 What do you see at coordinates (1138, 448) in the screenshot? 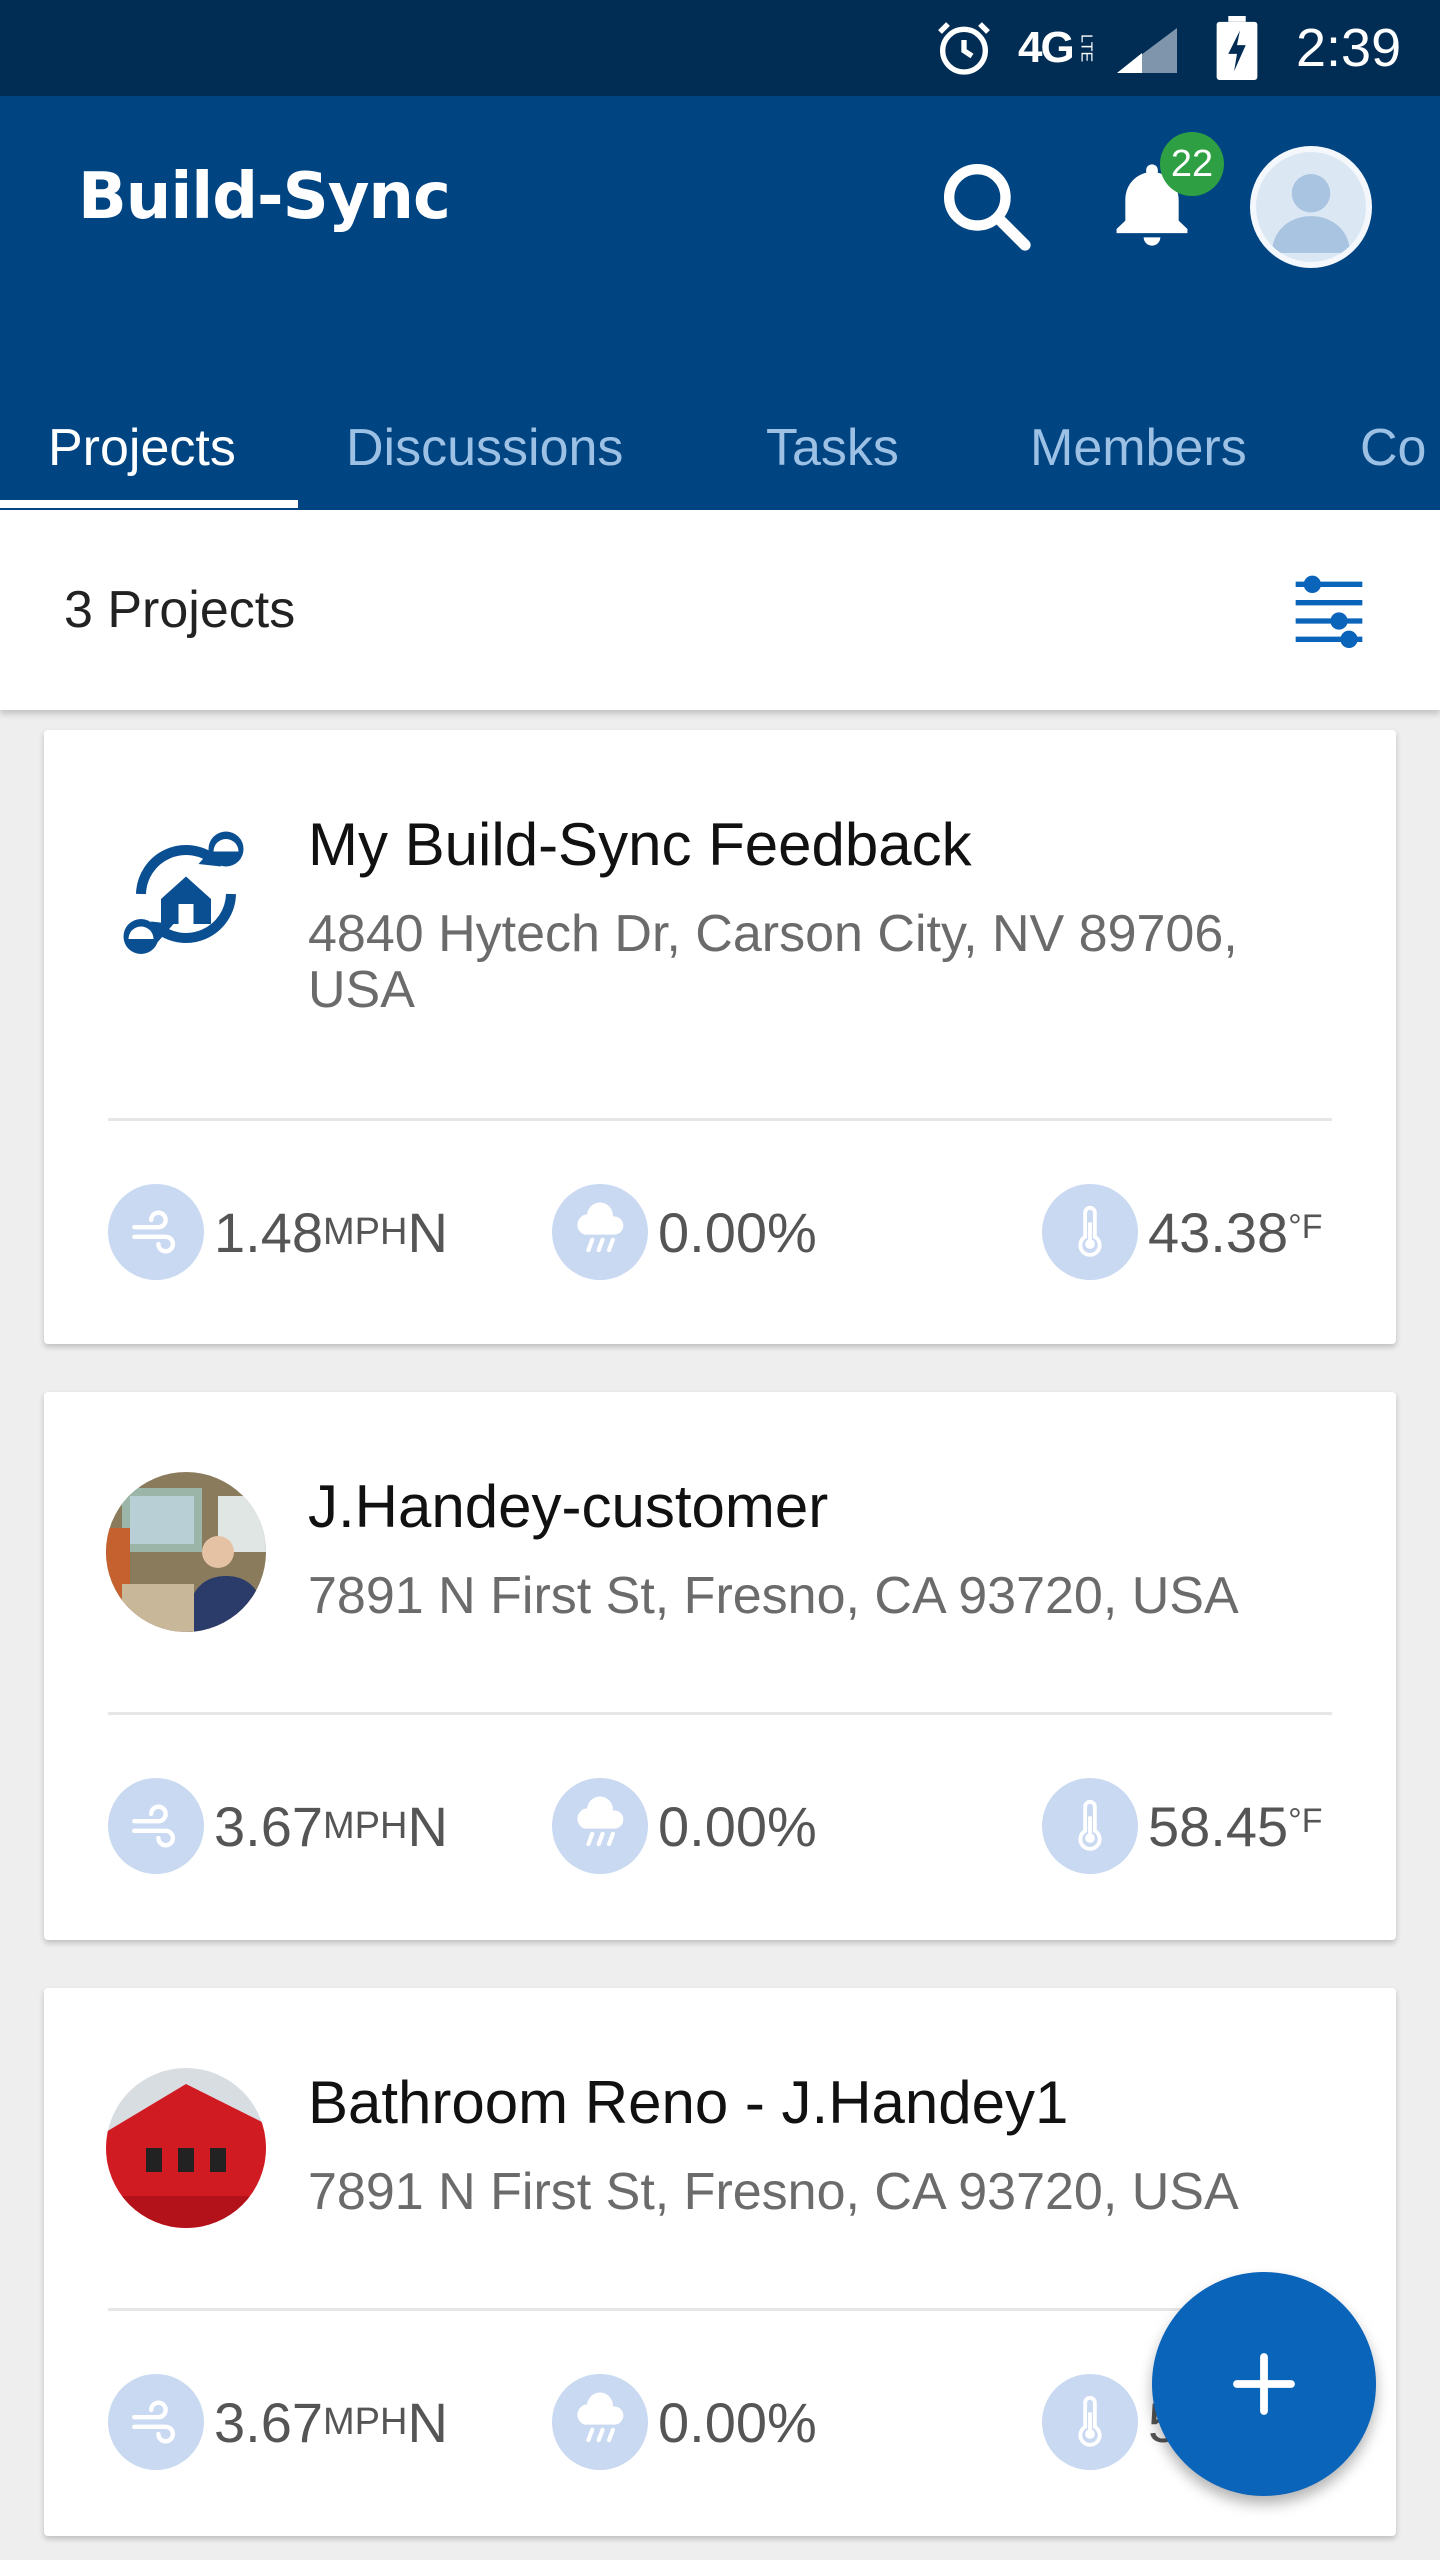
I see `tab-members: Members` at bounding box center [1138, 448].